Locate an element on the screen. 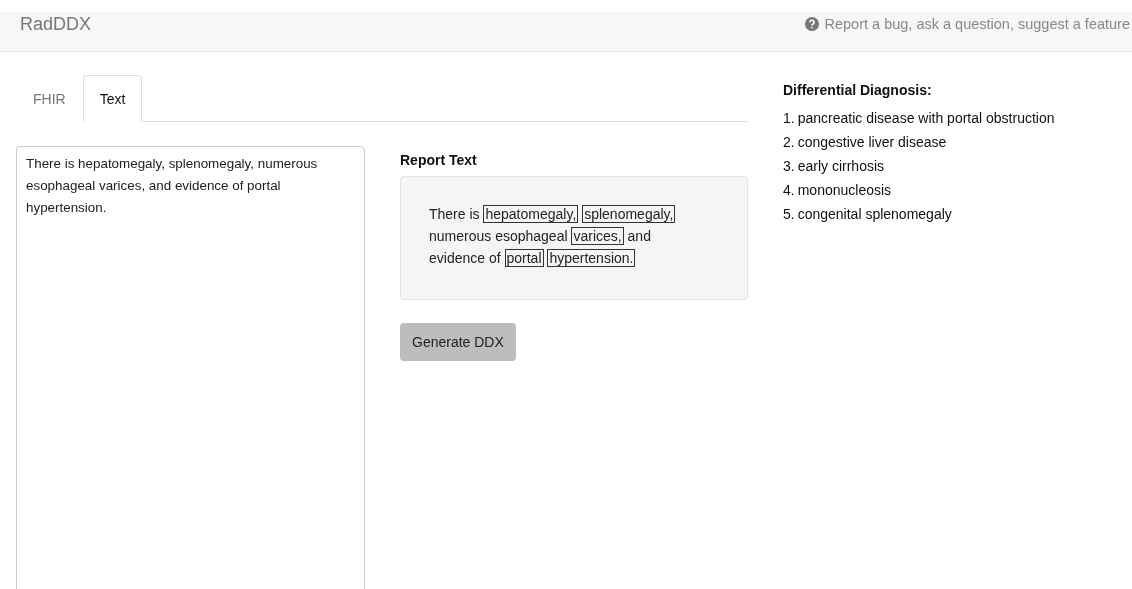 The height and width of the screenshot is (589, 1132). tab: Text is located at coordinates (112, 98).